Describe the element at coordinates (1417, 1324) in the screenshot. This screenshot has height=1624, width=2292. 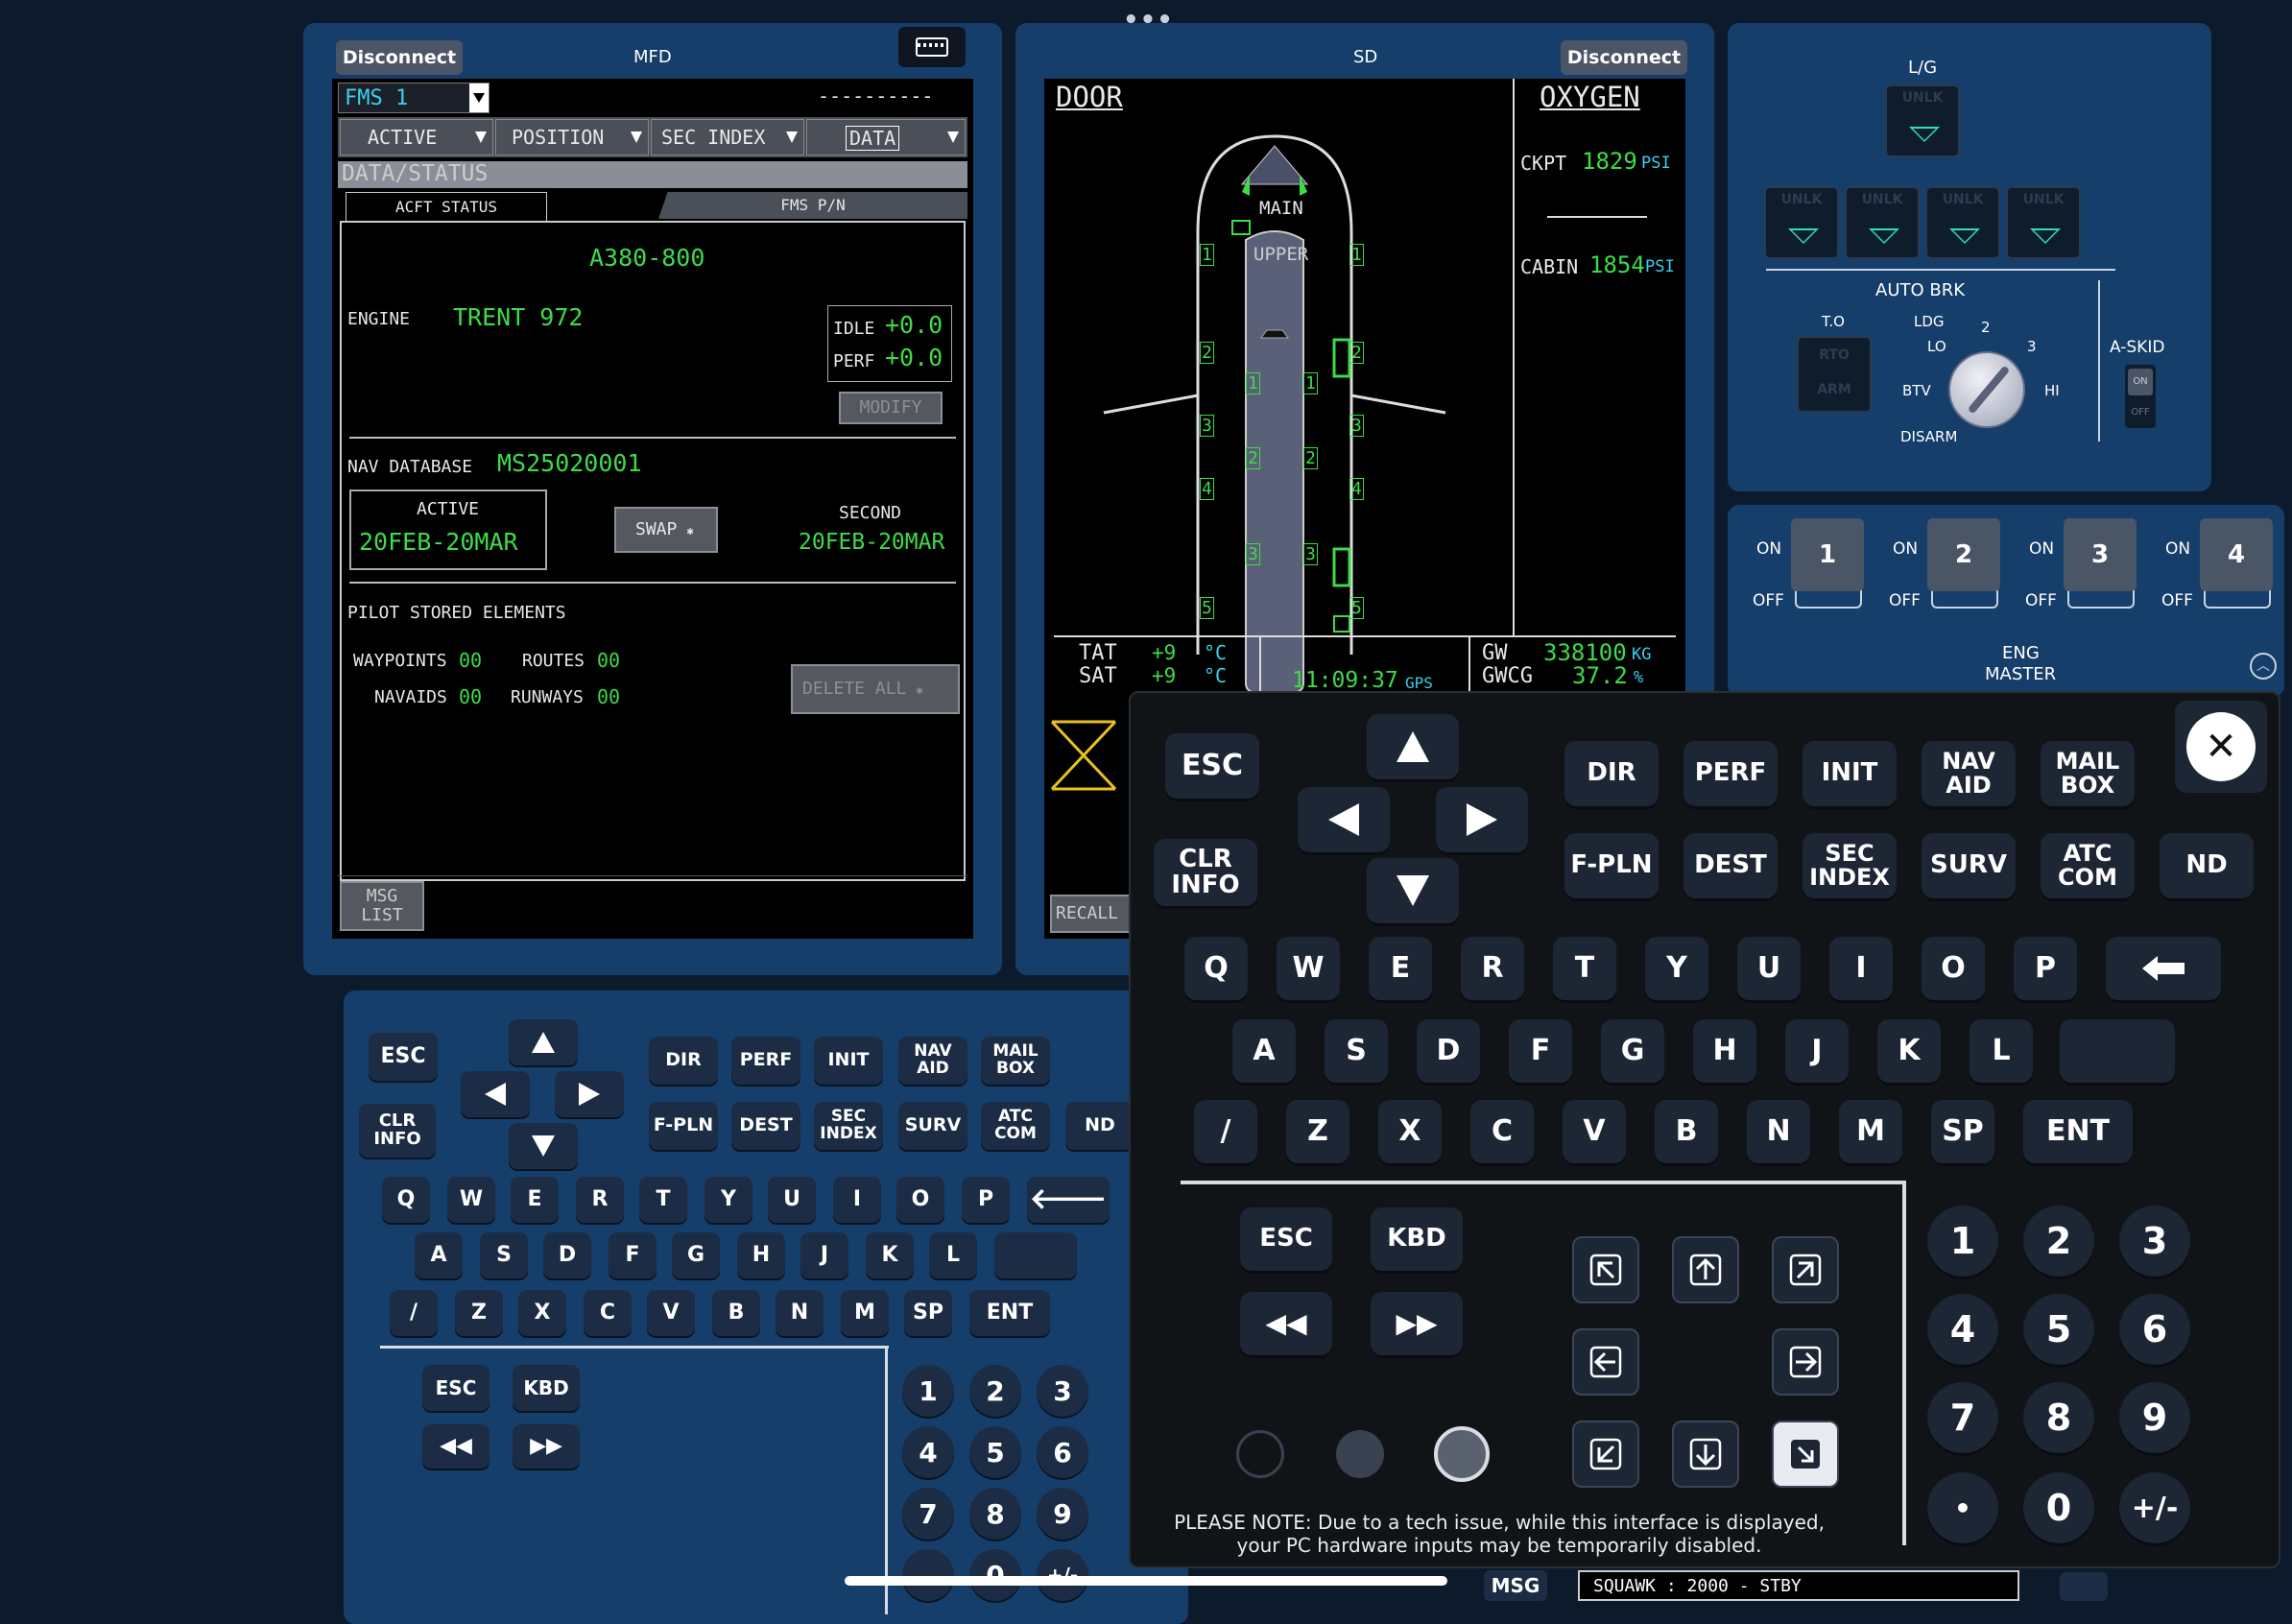
I see `fast-forward-key: ▶▶` at that location.